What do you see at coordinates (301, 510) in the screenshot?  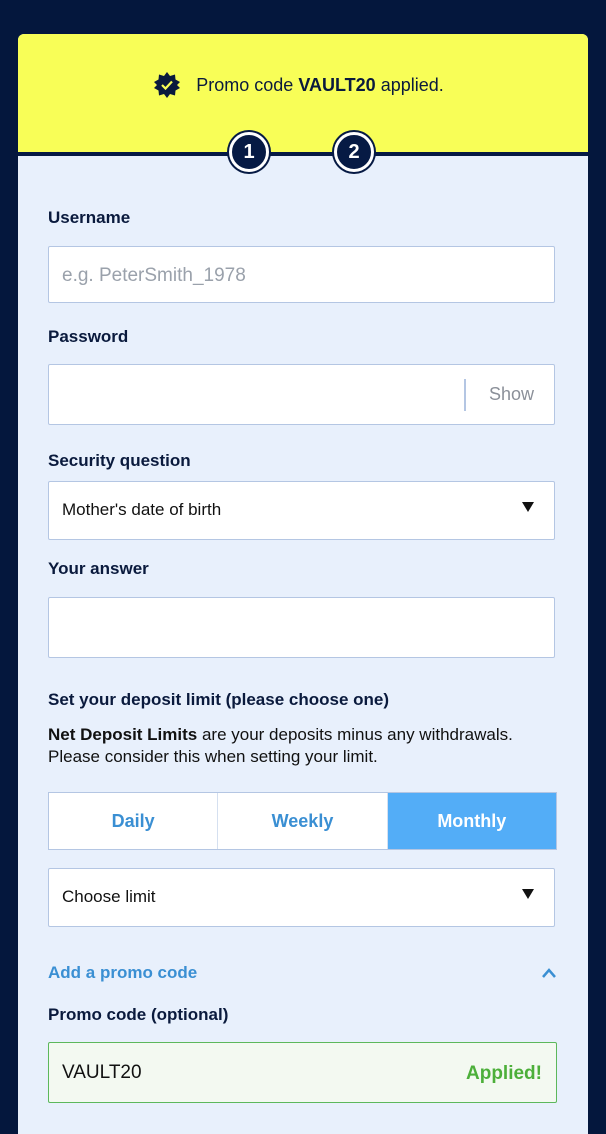 I see `security-question-select: Mother's date of birth` at bounding box center [301, 510].